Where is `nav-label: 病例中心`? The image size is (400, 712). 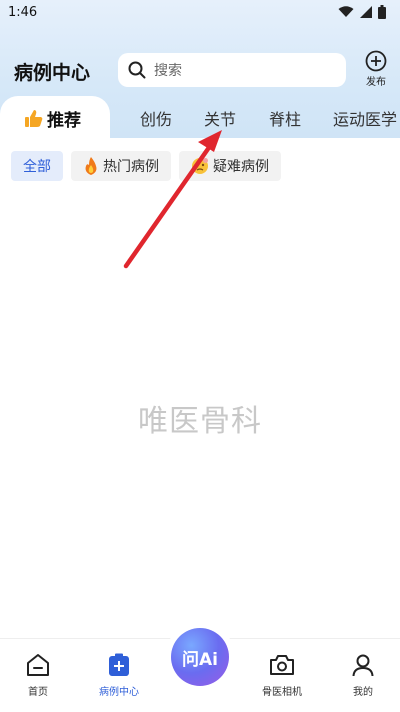
nav-label: 病例中心 is located at coordinates (119, 692).